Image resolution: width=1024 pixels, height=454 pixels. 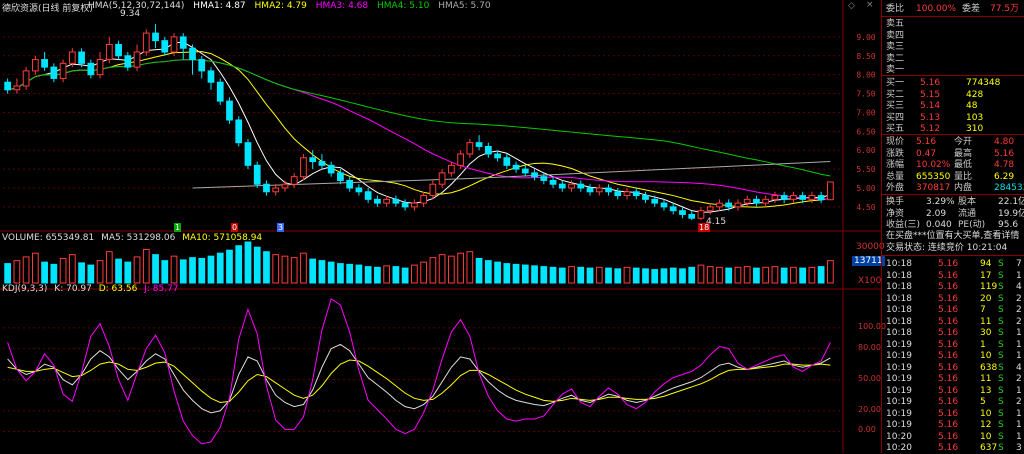 I want to click on price-tick-label: 5.50, so click(x=865, y=169).